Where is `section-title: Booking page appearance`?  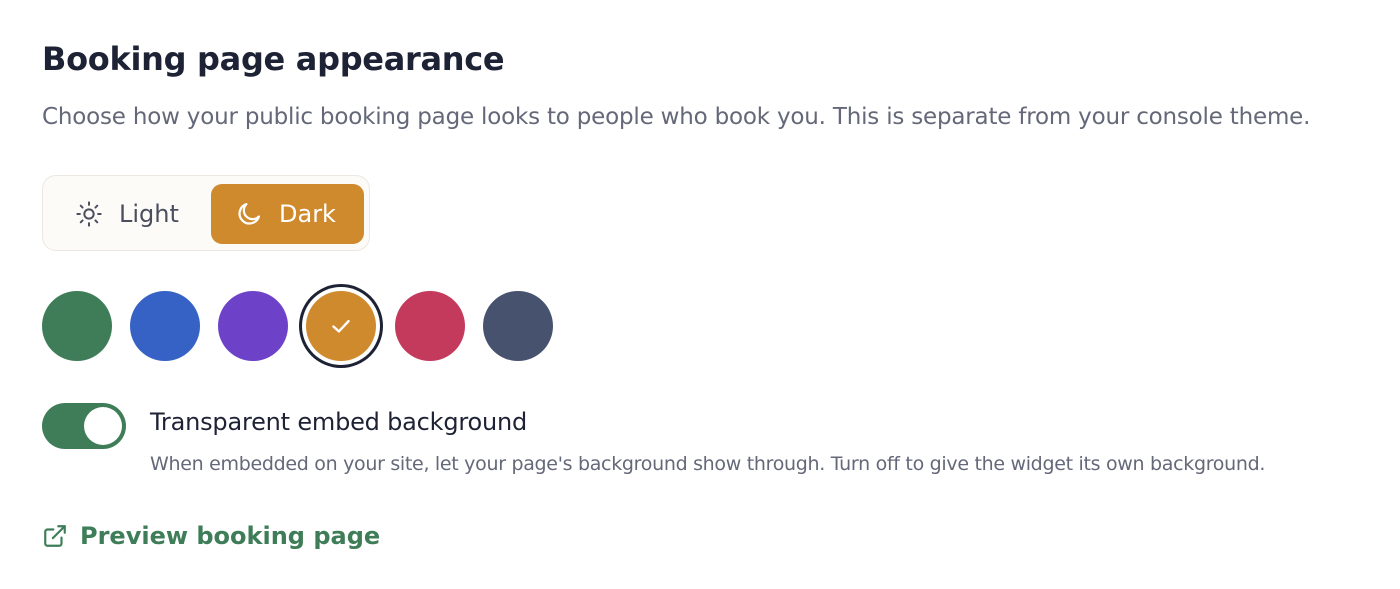 section-title: Booking page appearance is located at coordinates (273, 59).